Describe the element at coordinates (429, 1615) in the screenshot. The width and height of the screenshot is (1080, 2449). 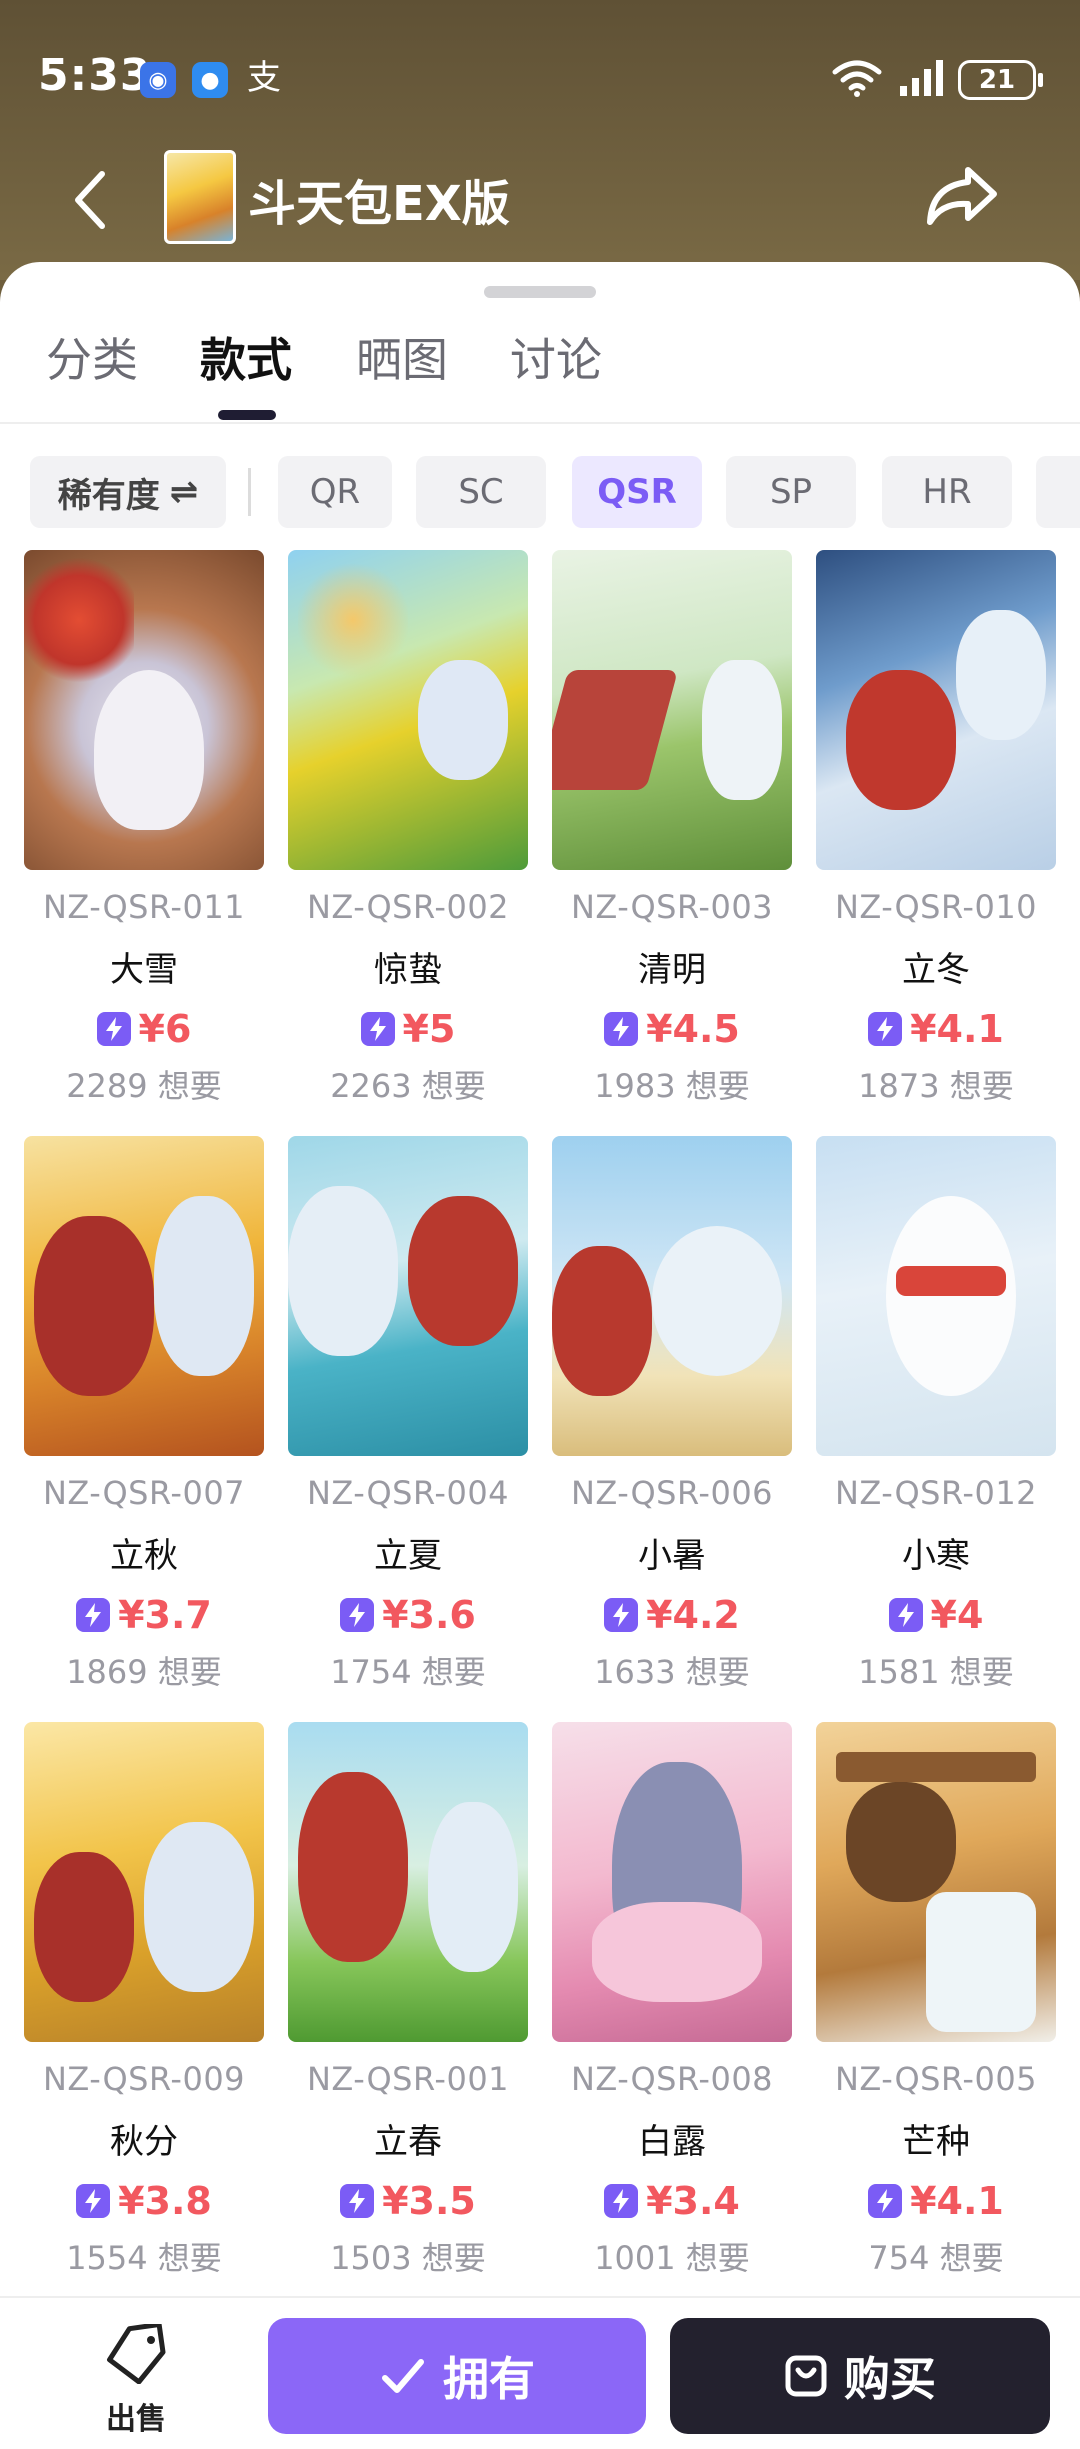
I see `price-value: ¥3.6` at that location.